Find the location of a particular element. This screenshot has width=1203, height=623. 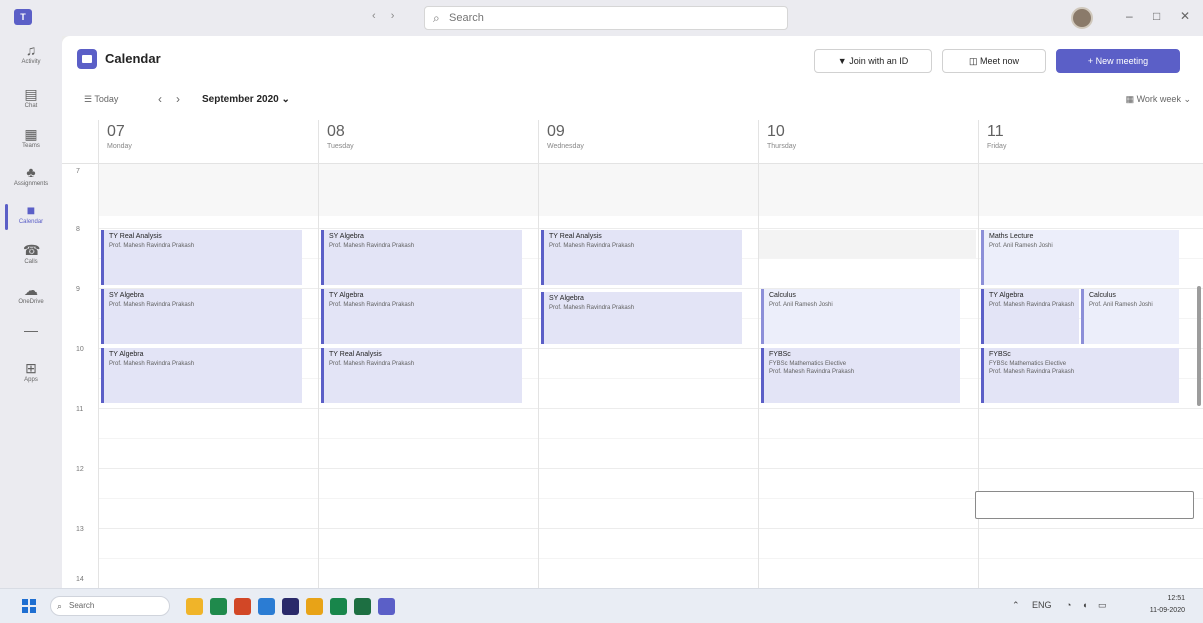

wifi-icon: ◔ is located at coordinates (1068, 605).